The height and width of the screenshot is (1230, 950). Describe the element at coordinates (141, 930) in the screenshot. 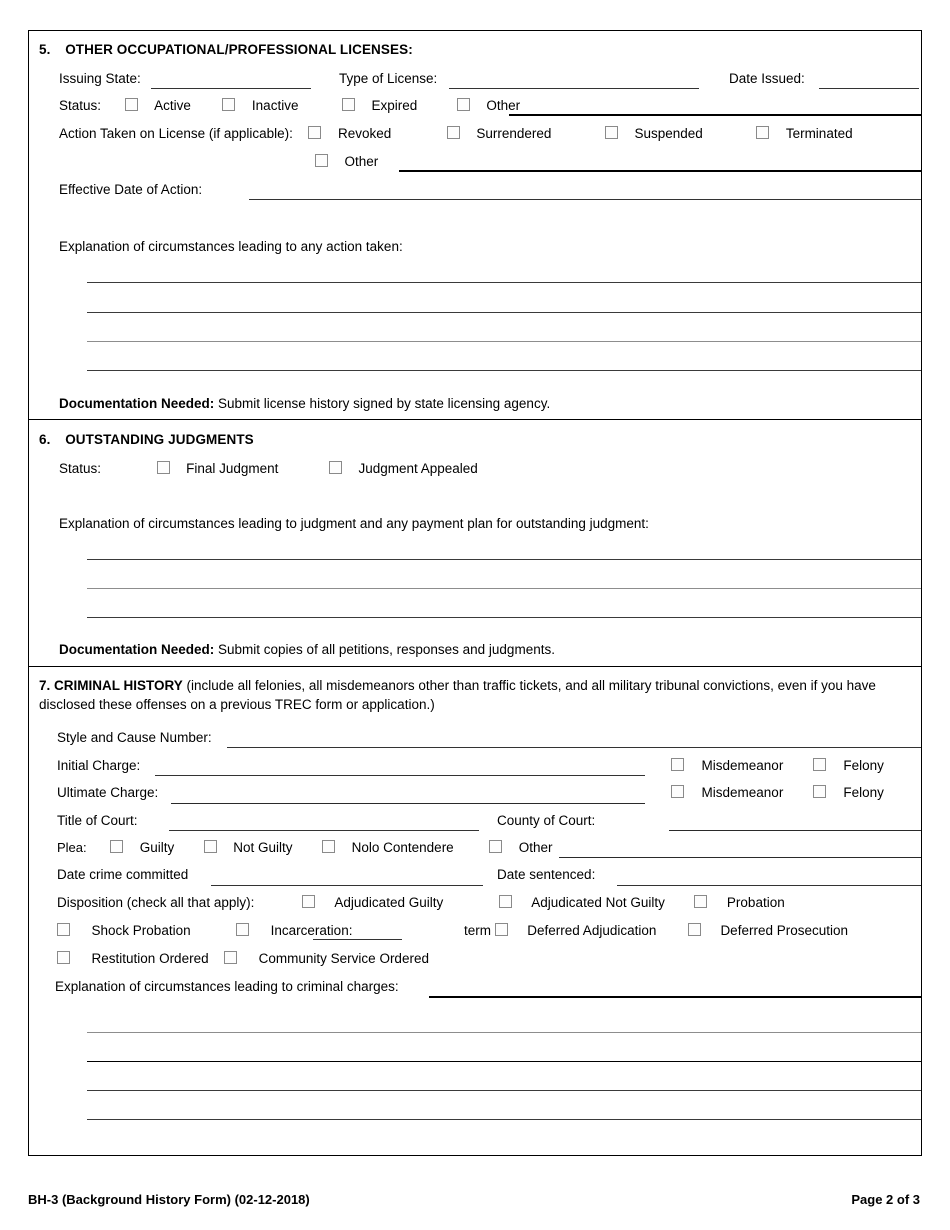

I see `label-shock-probation: Shock Probation` at that location.